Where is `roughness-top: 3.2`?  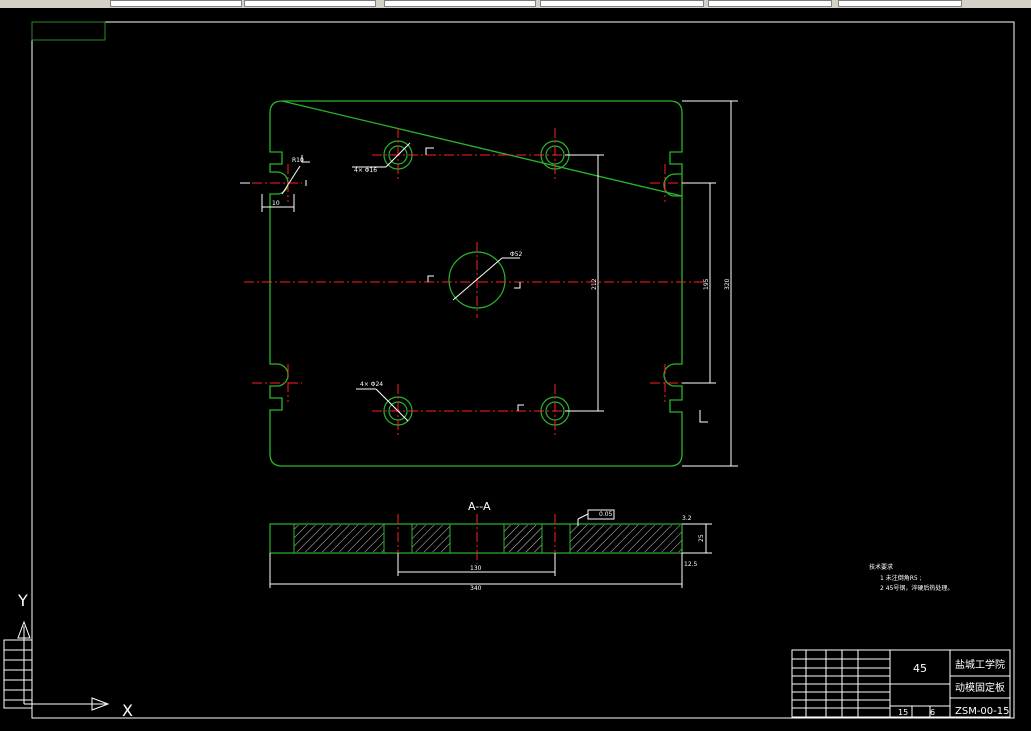 roughness-top: 3.2 is located at coordinates (687, 518).